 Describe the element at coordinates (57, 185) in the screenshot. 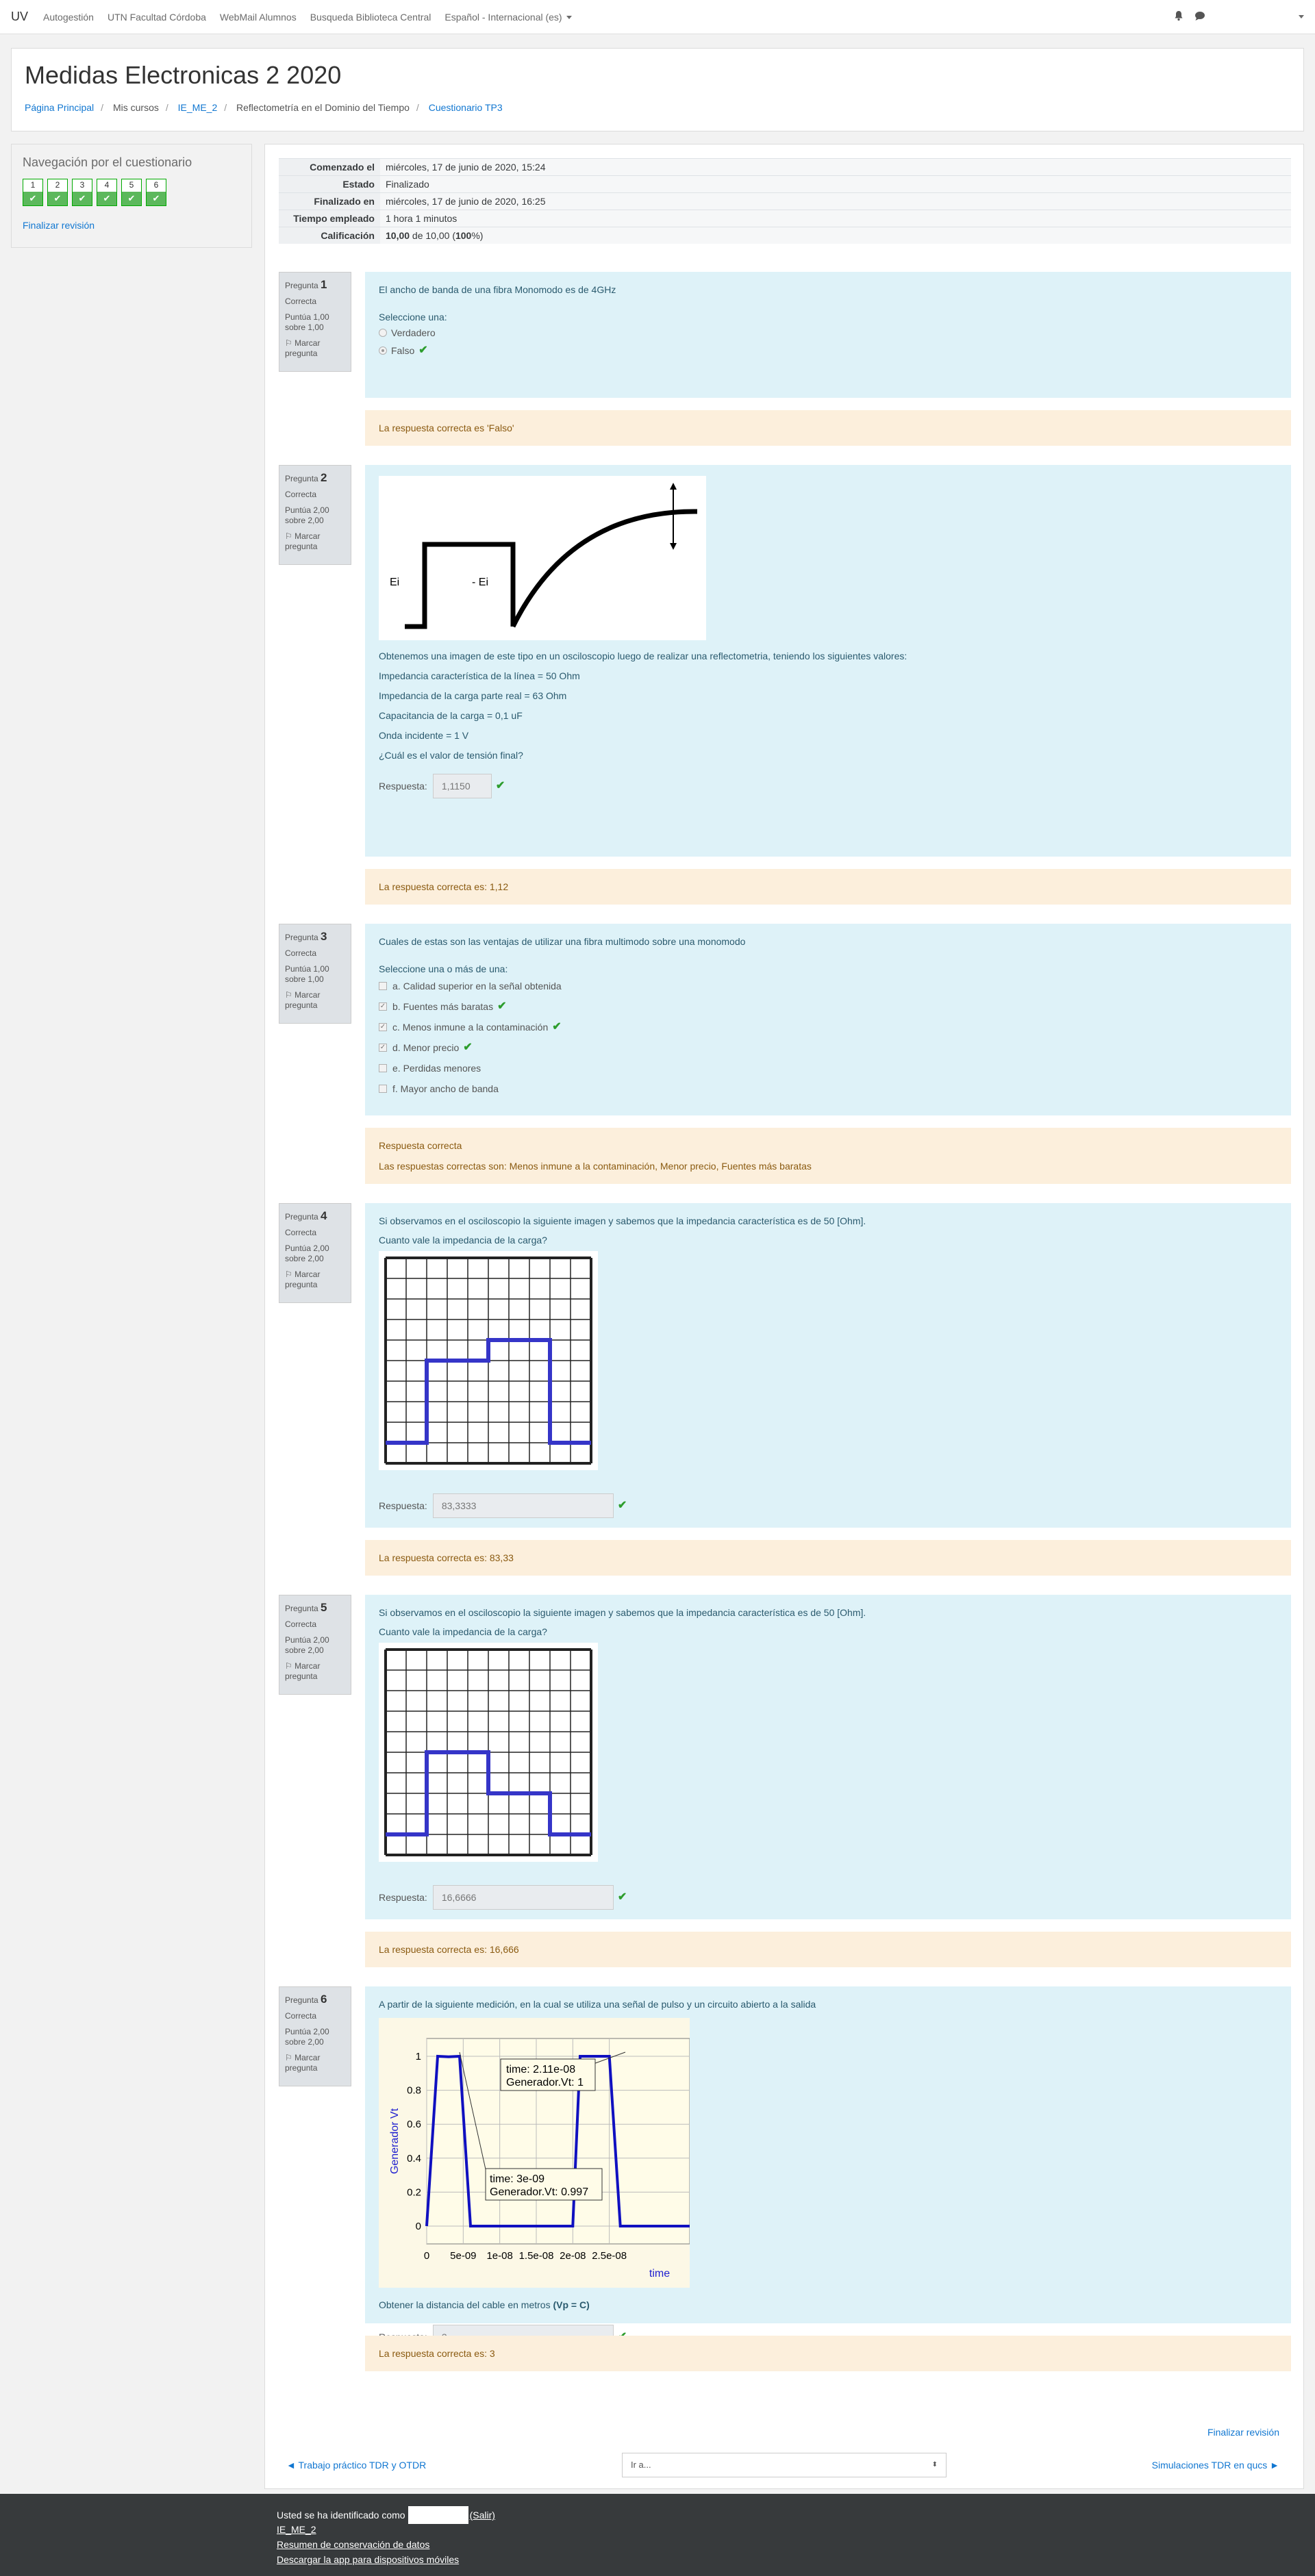

I see `quiz-nav-number: 2` at that location.